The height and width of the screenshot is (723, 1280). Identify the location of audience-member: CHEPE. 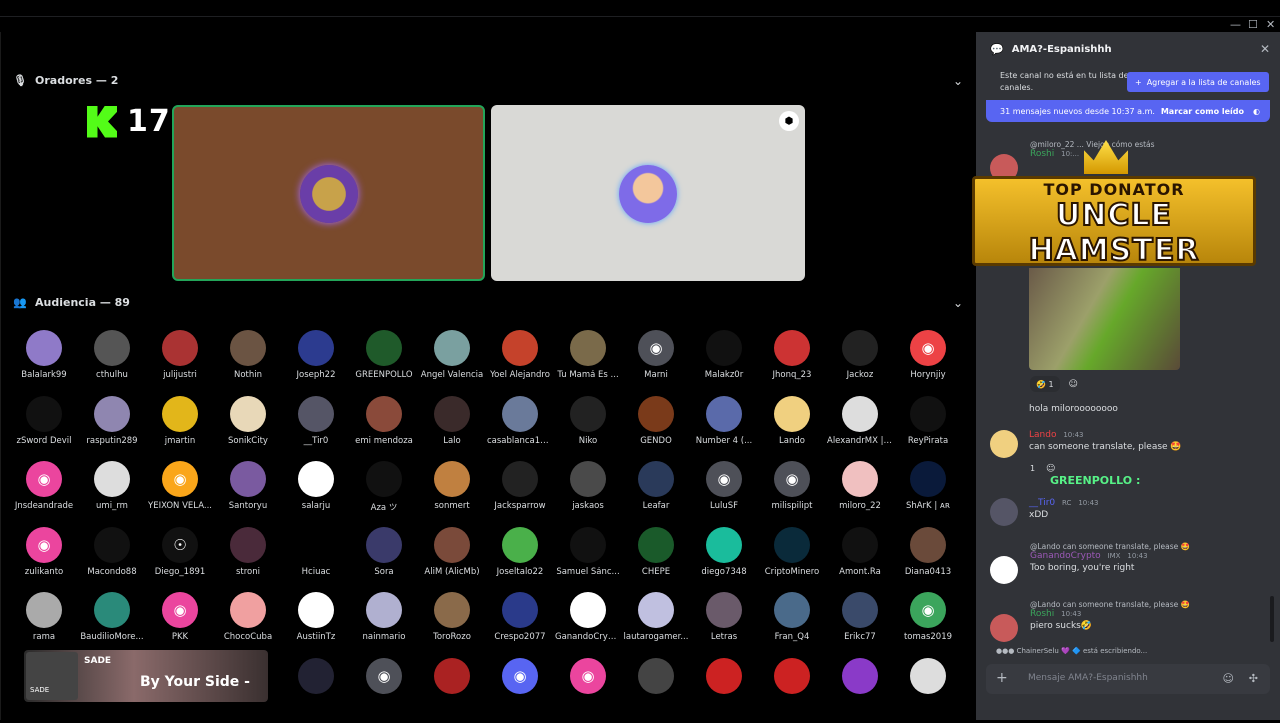
(656, 560).